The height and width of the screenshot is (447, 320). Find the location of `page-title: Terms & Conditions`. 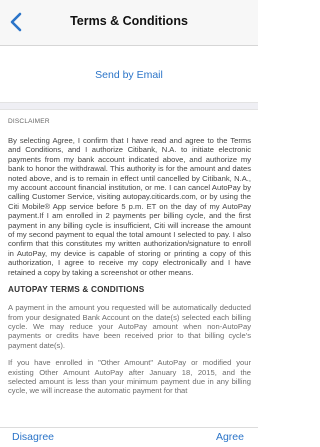

page-title: Terms & Conditions is located at coordinates (129, 21).